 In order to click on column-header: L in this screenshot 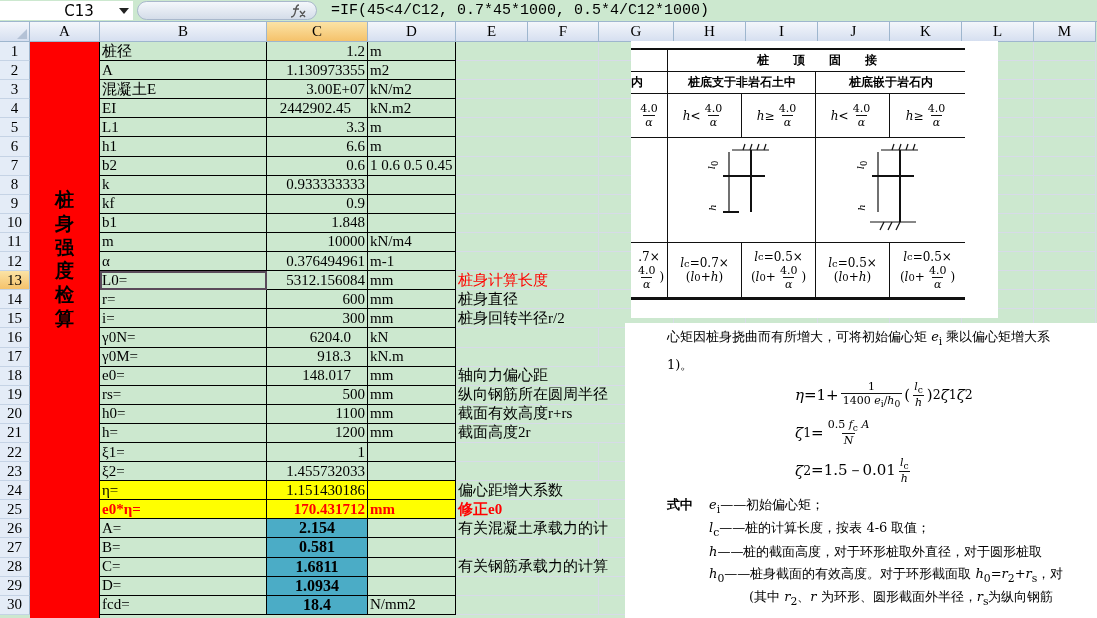, I will do `click(998, 32)`.